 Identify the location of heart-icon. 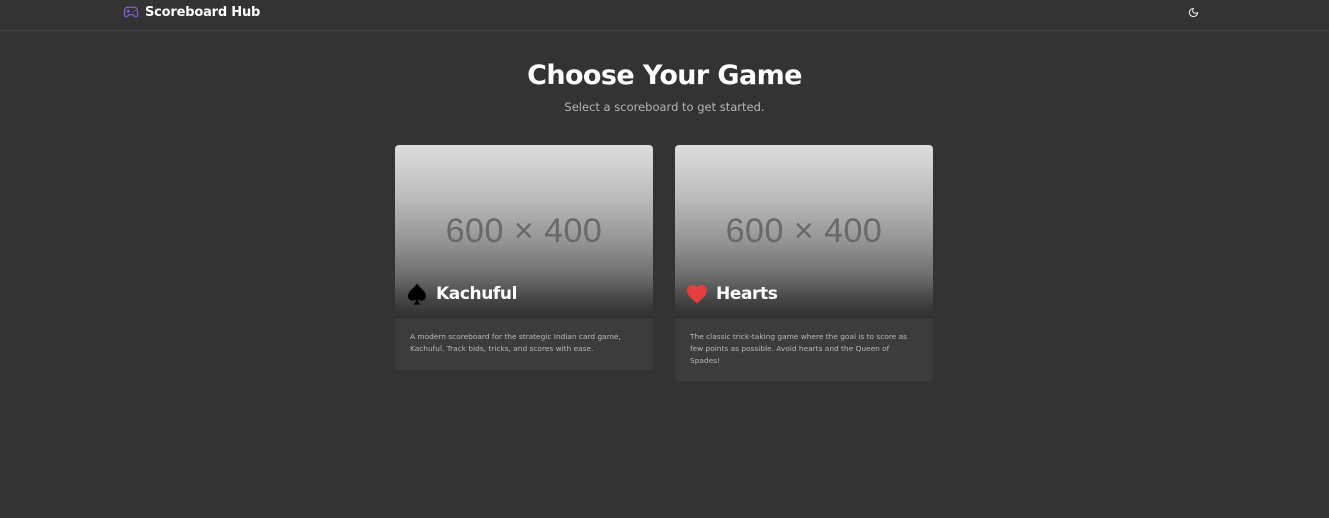
(697, 294).